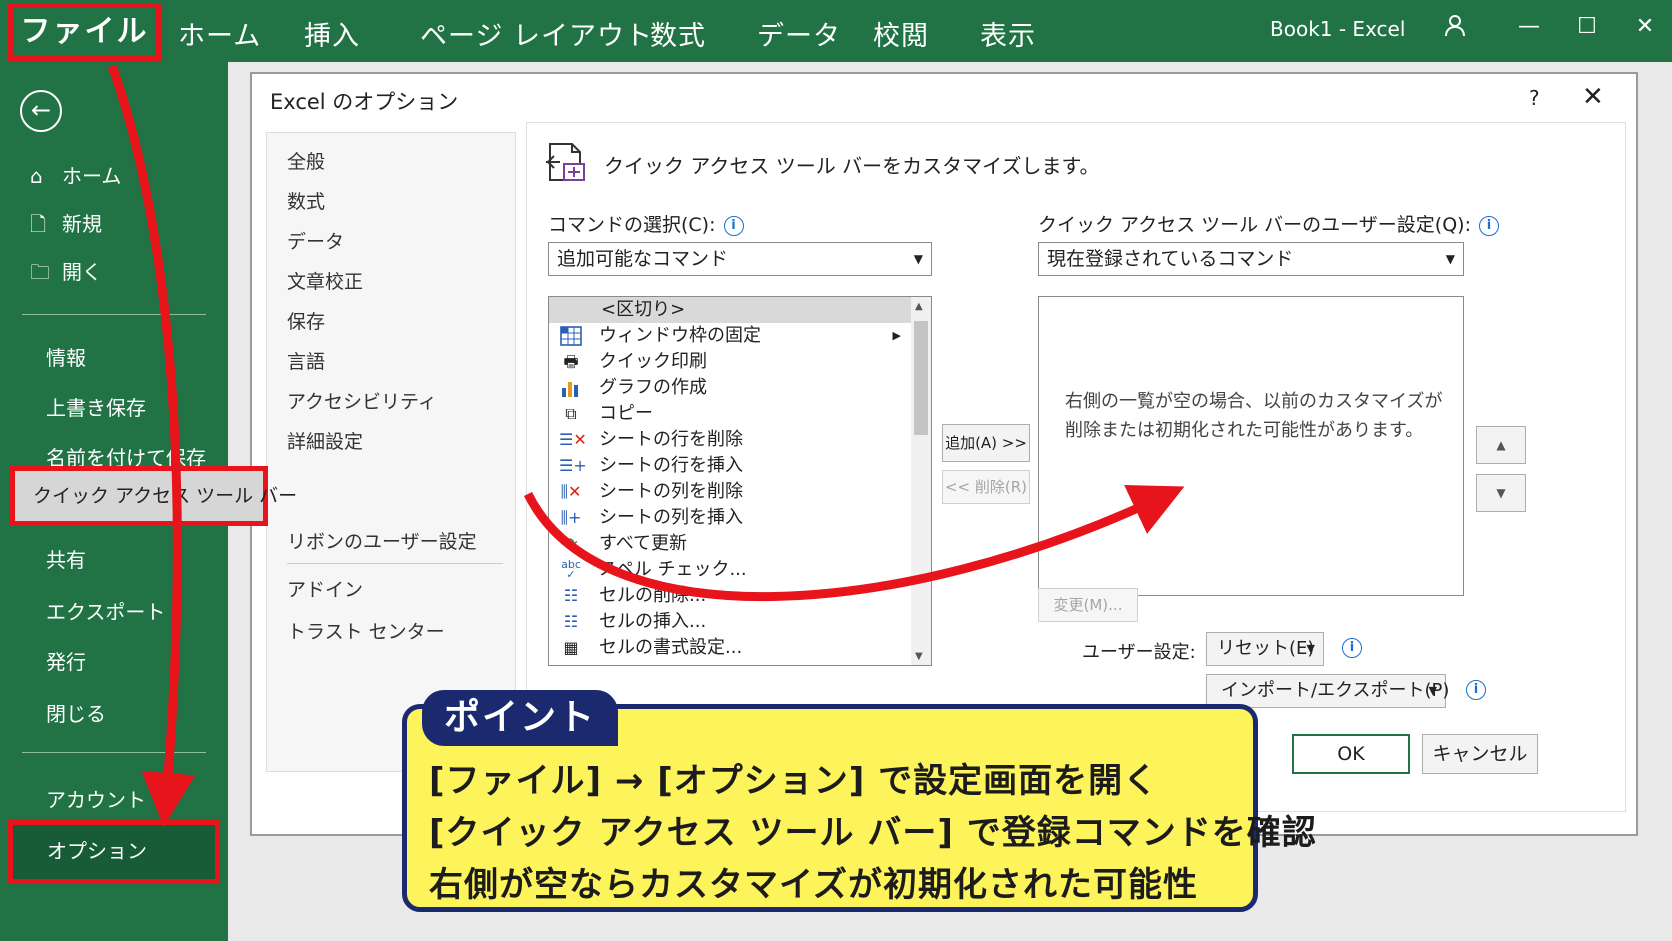 The image size is (1672, 941). I want to click on move-up-button: ▲, so click(1501, 445).